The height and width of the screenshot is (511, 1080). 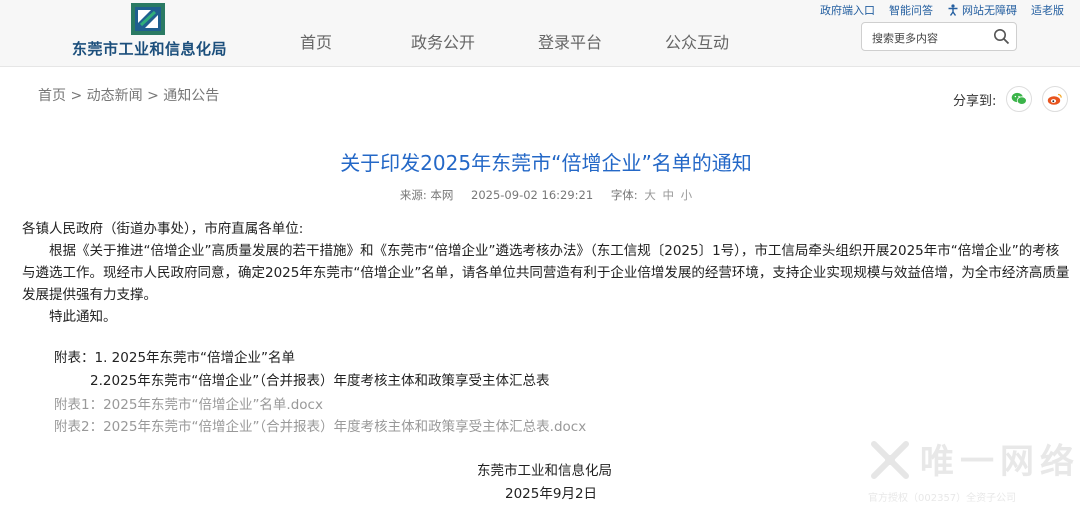 What do you see at coordinates (1000, 462) in the screenshot?
I see `watermark-title: 唯一网络` at bounding box center [1000, 462].